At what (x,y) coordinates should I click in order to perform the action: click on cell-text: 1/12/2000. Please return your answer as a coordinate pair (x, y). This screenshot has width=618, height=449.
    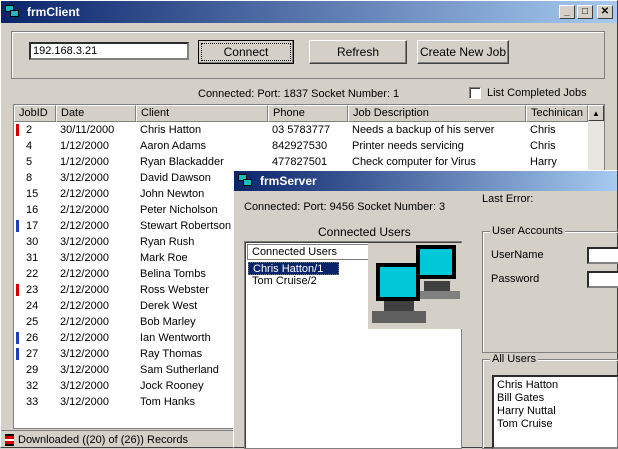
    Looking at the image, I should click on (84, 162).